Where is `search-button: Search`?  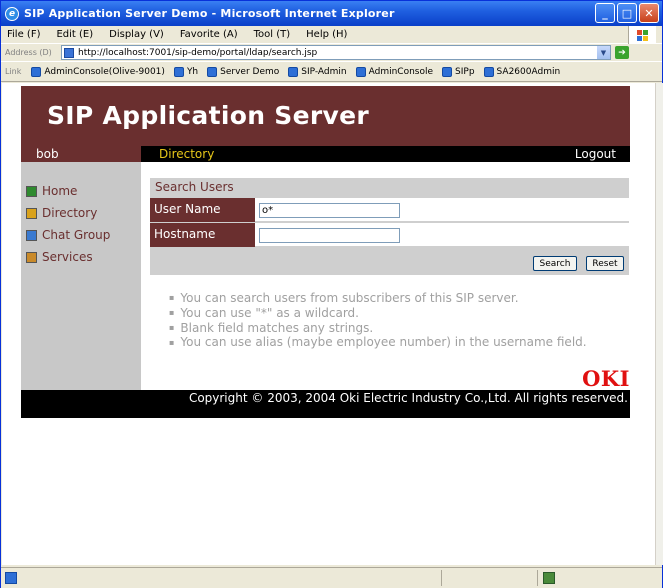 search-button: Search is located at coordinates (555, 263).